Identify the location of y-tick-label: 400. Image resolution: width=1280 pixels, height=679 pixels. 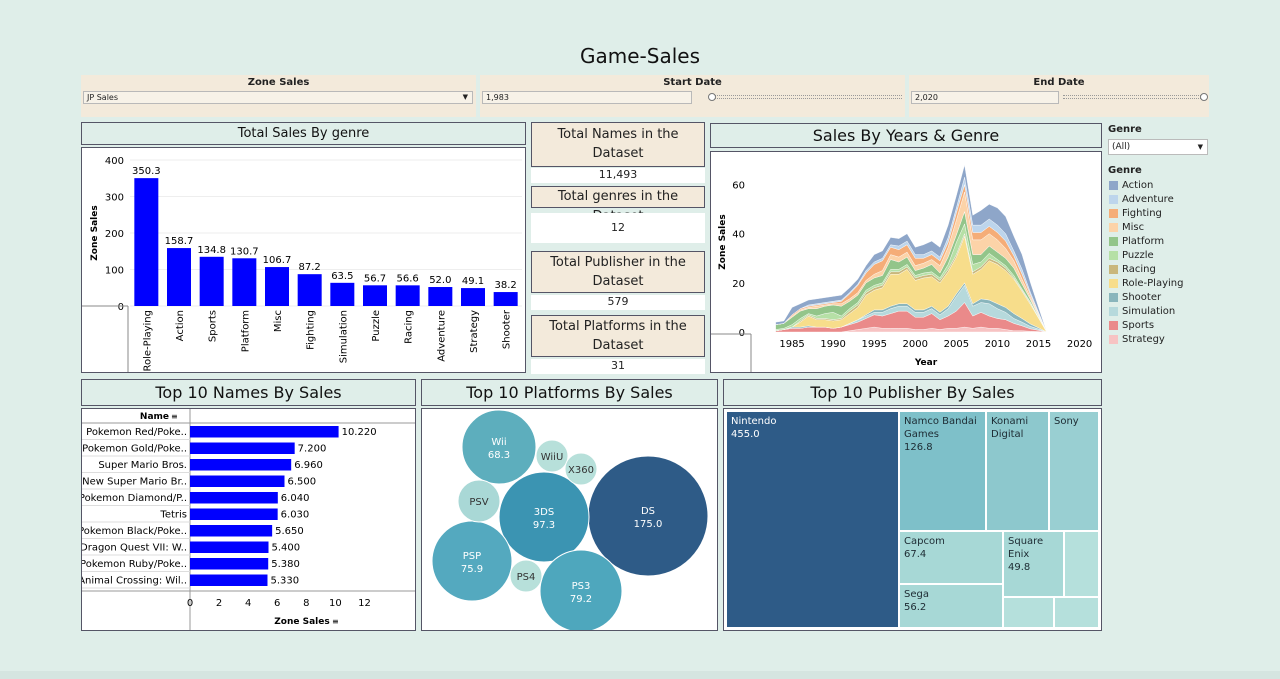
(114, 161).